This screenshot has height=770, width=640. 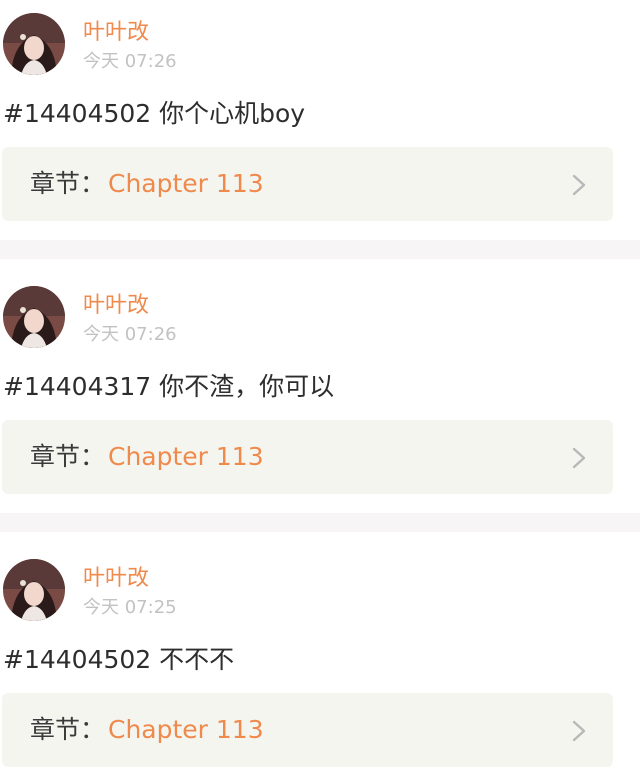 What do you see at coordinates (119, 659) in the screenshot?
I see `comment-text: #14404502 不不不` at bounding box center [119, 659].